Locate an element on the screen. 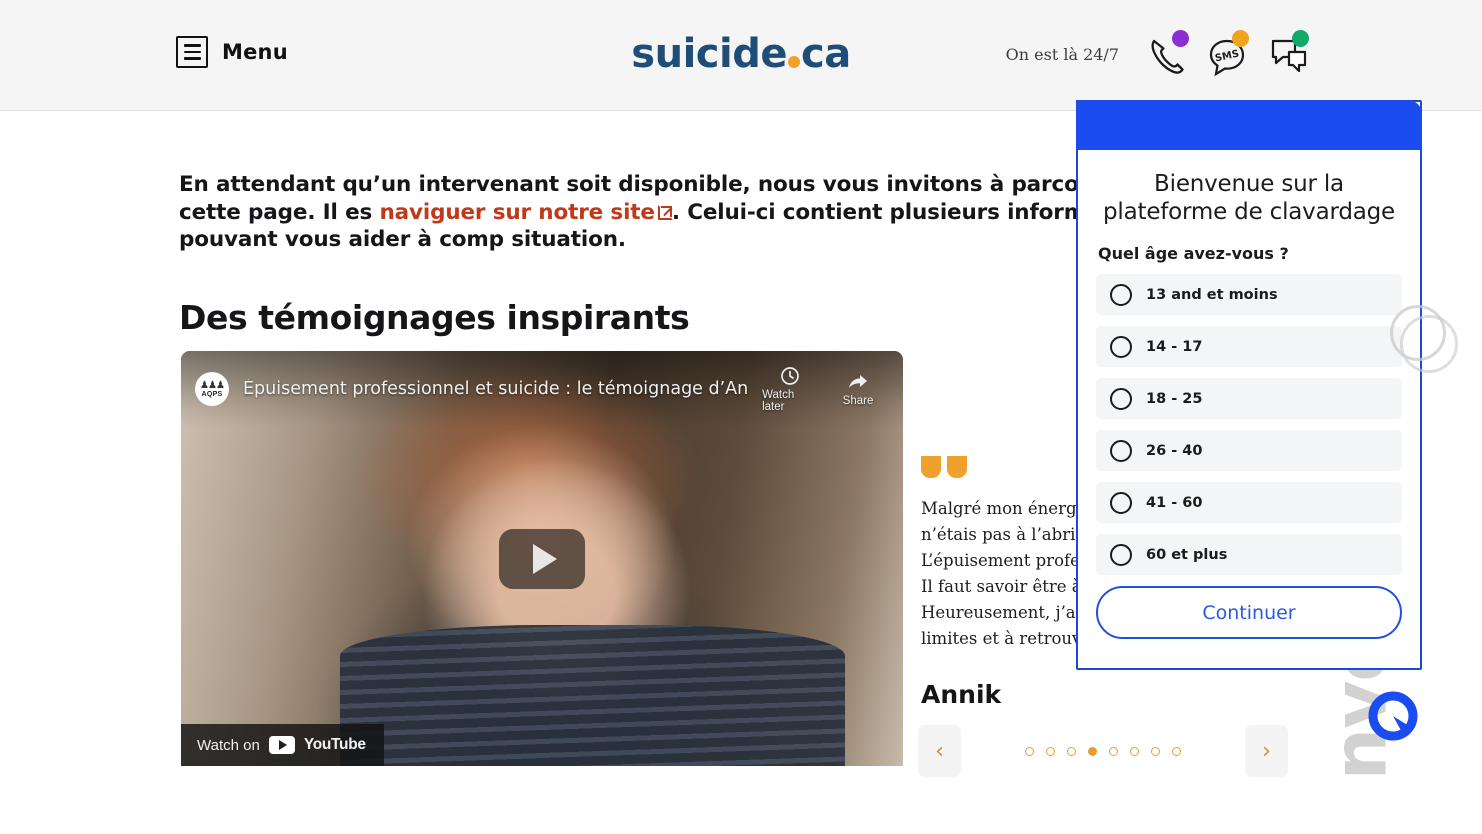 Image resolution: width=1482 pixels, height=834 pixels. carousel-dot-list is located at coordinates (1103, 751).